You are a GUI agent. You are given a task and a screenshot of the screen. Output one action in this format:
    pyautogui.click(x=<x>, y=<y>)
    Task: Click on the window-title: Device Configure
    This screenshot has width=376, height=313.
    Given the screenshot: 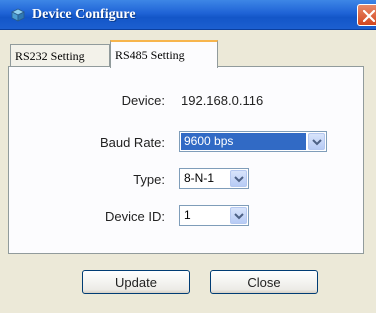 What is the action you would take?
    pyautogui.click(x=84, y=14)
    